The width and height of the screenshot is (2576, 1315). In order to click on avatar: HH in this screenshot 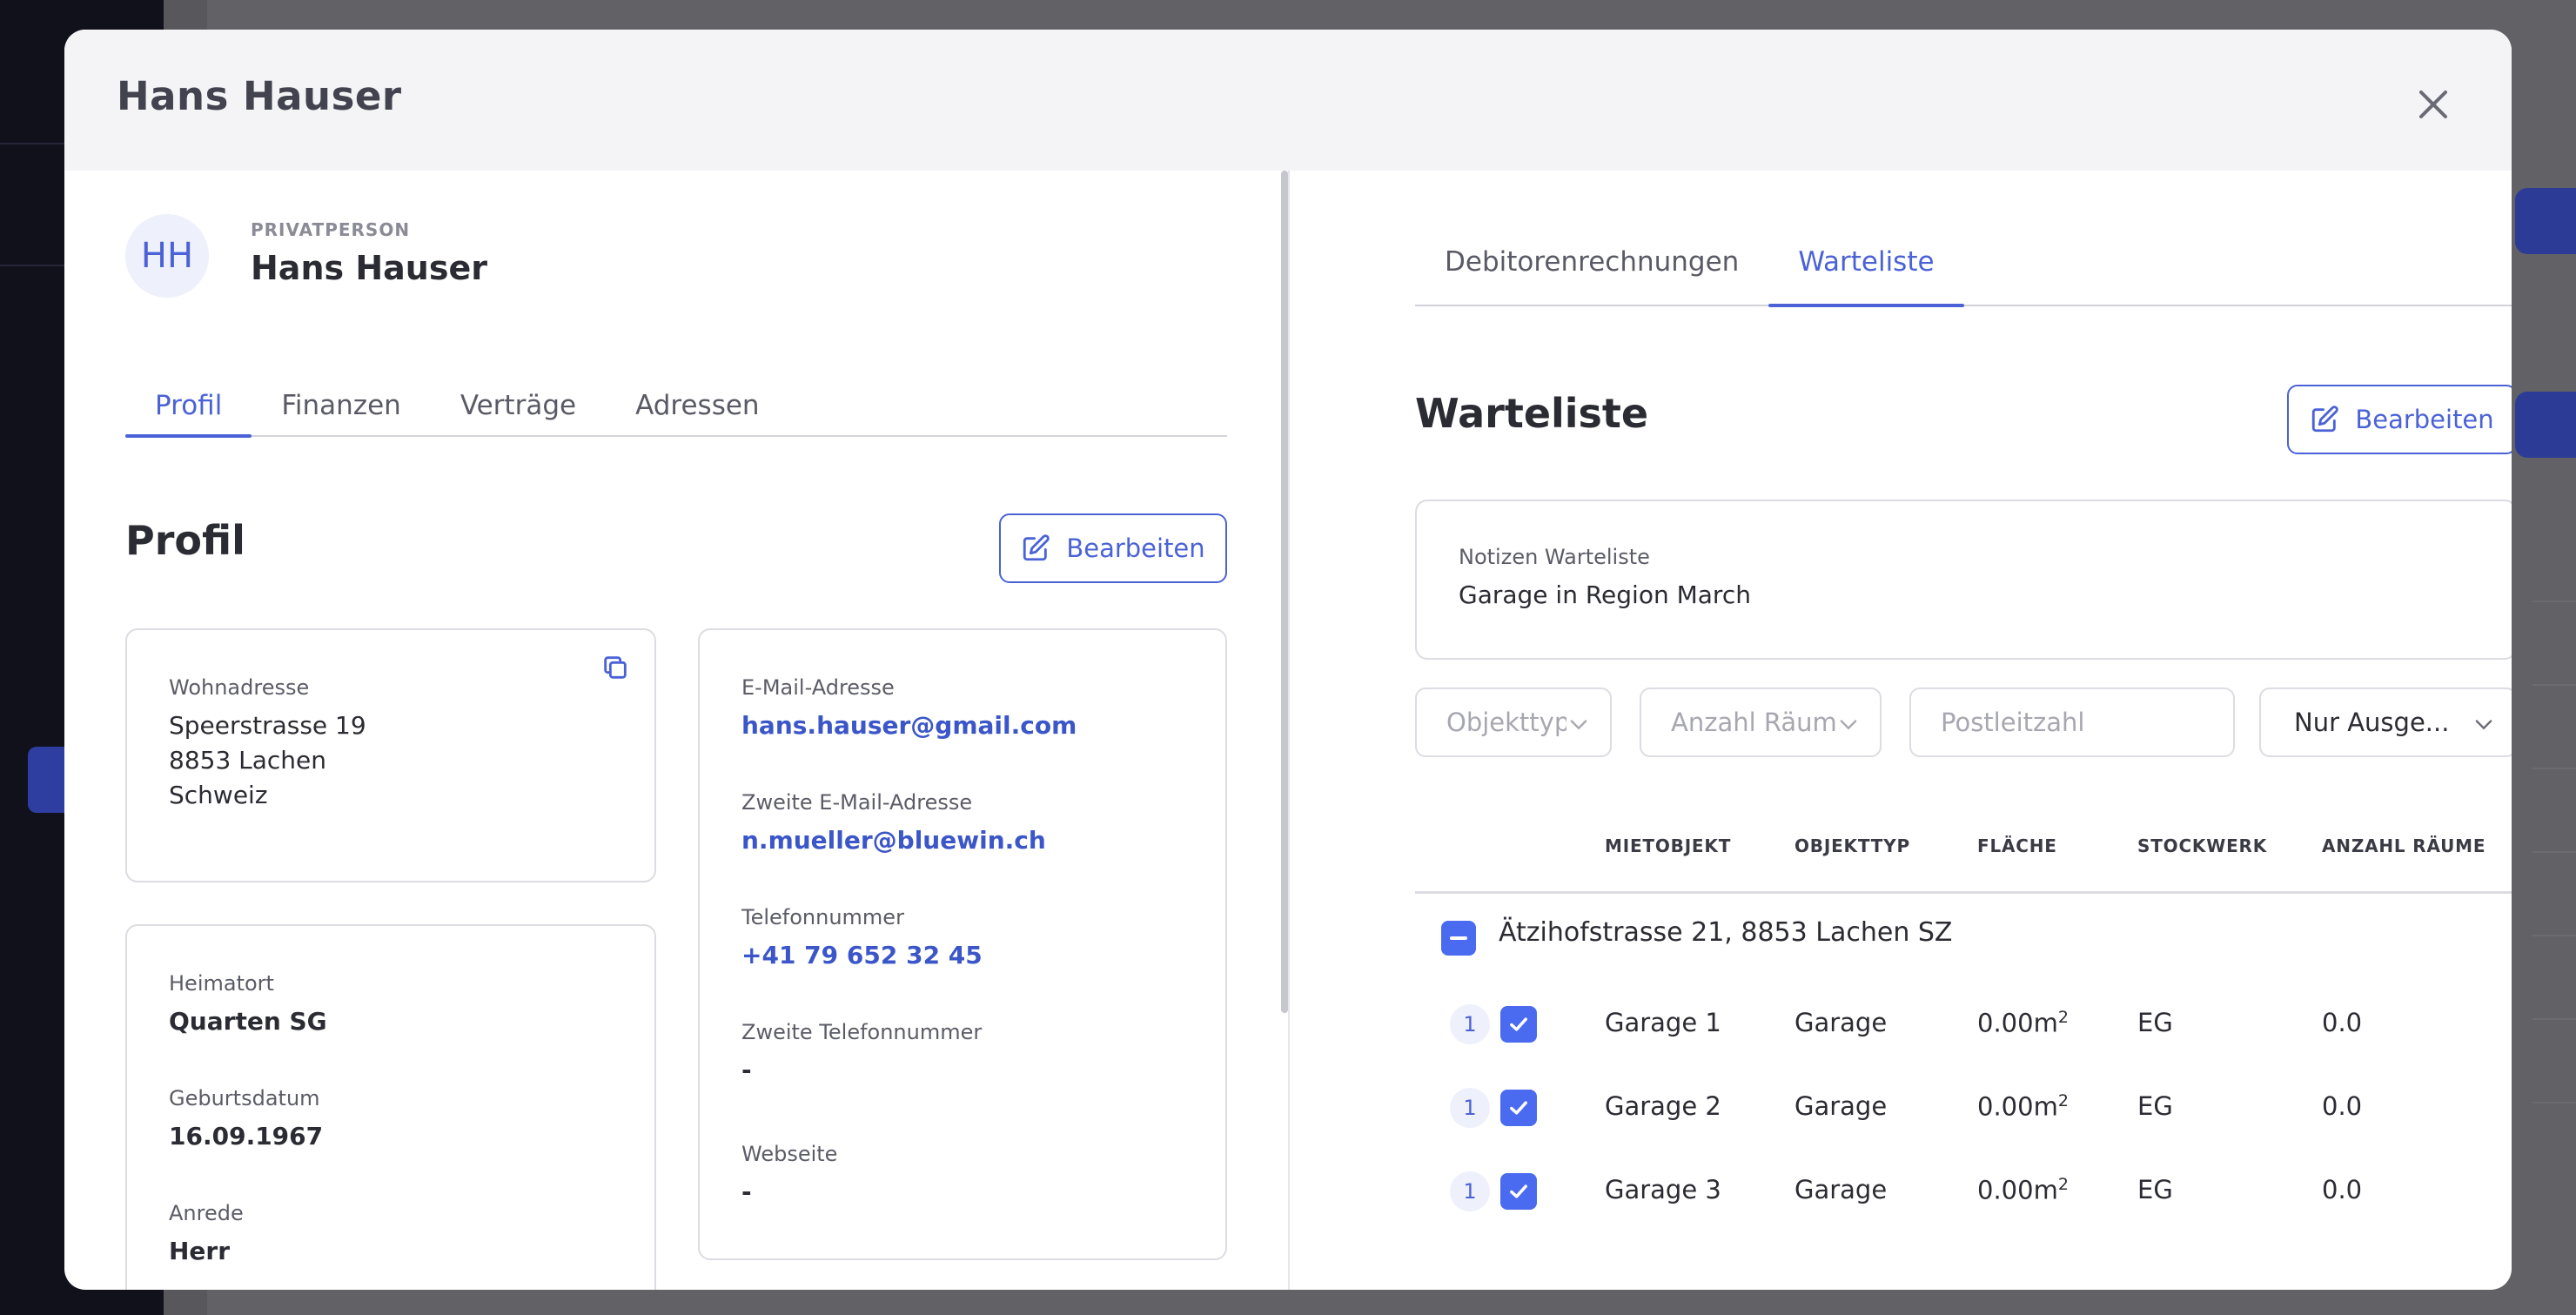, I will do `click(167, 256)`.